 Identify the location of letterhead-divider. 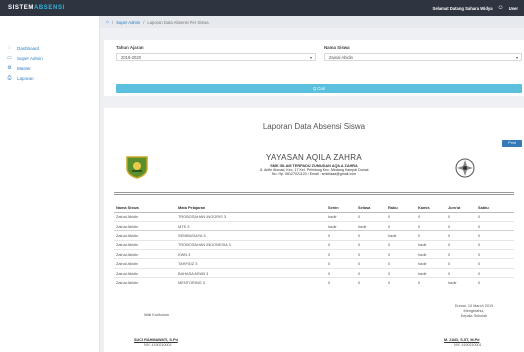
(314, 192).